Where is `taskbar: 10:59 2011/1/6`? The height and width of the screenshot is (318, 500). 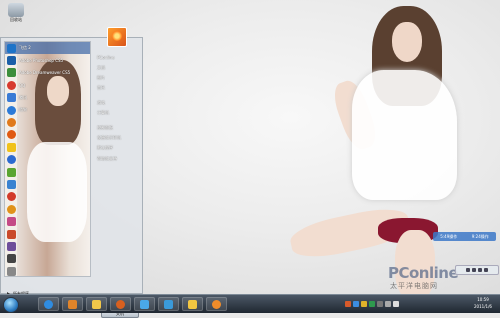
taskbar: 10:59 2011/1/6 is located at coordinates (250, 303).